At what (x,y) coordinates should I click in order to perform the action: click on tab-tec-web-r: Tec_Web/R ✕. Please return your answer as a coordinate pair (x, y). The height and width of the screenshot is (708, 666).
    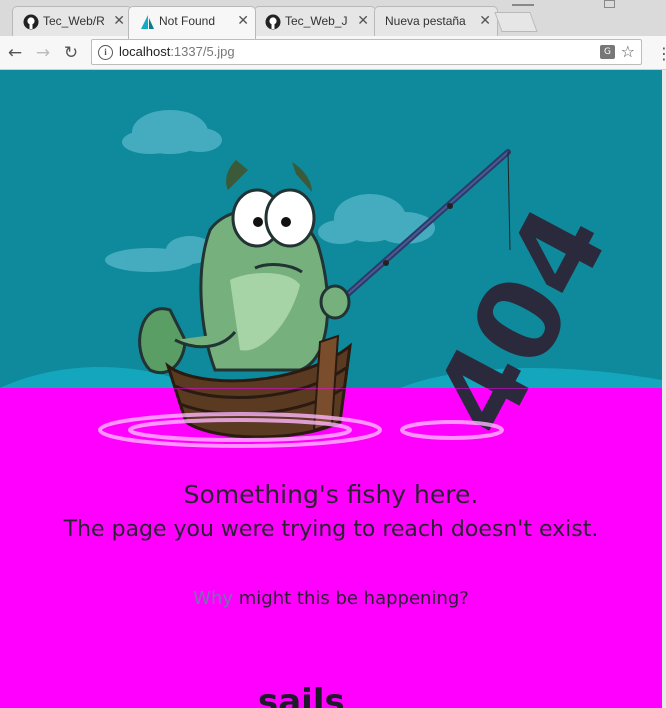
    Looking at the image, I should click on (72, 21).